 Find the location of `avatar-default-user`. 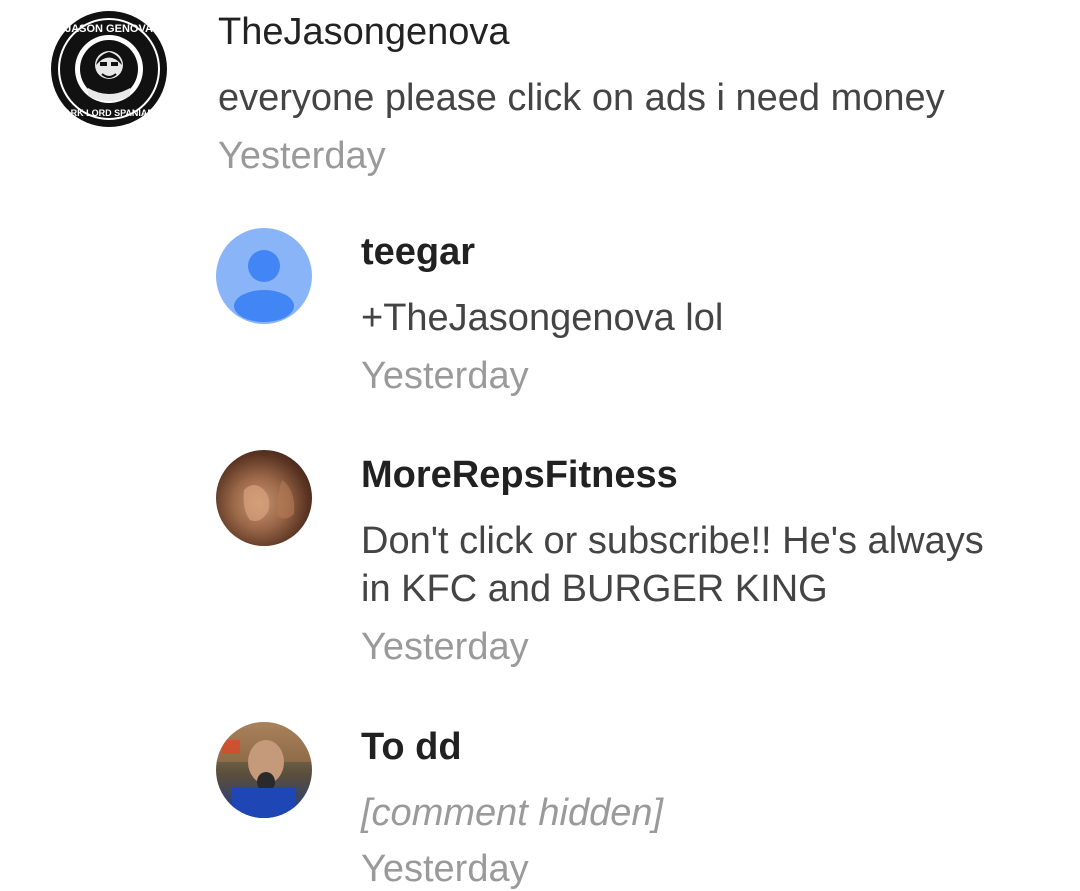

avatar-default-user is located at coordinates (264, 276).